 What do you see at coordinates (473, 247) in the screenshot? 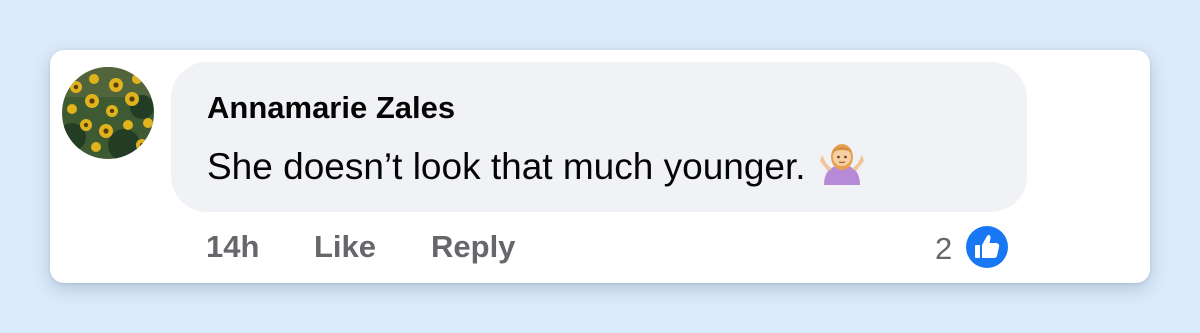
I see `reply-button: Reply` at bounding box center [473, 247].